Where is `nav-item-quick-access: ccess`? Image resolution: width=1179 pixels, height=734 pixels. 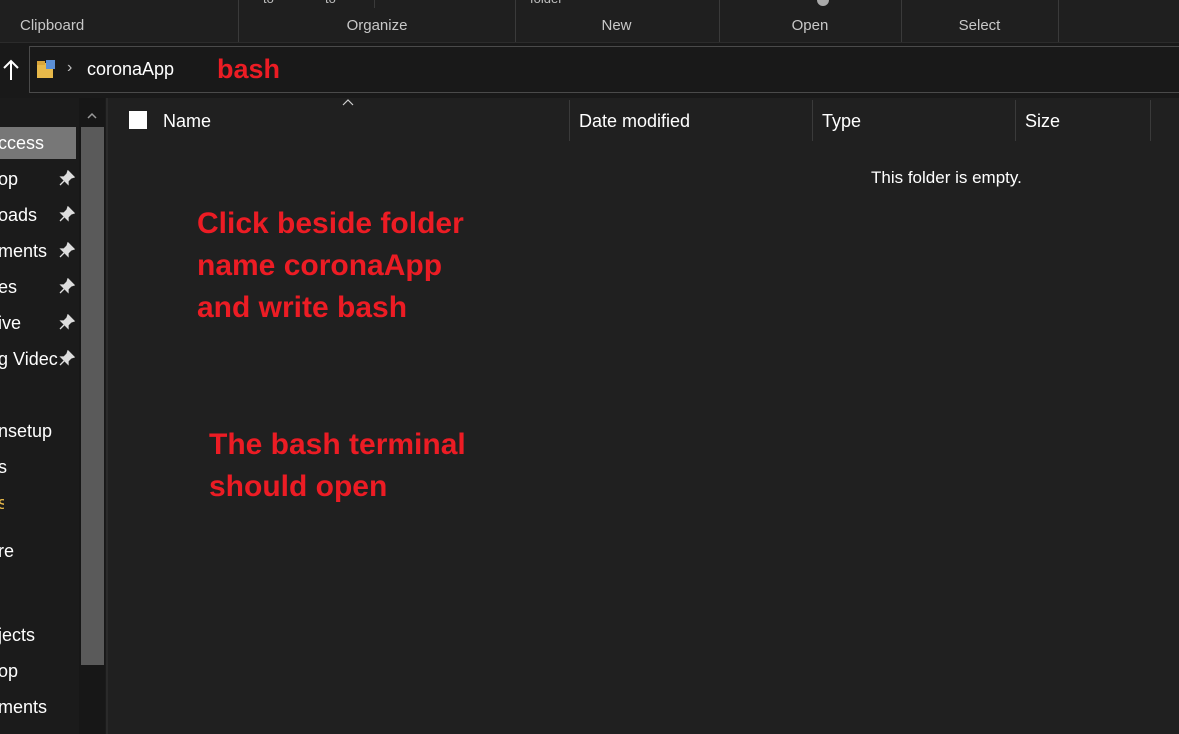
nav-item-quick-access: ccess is located at coordinates (38, 143).